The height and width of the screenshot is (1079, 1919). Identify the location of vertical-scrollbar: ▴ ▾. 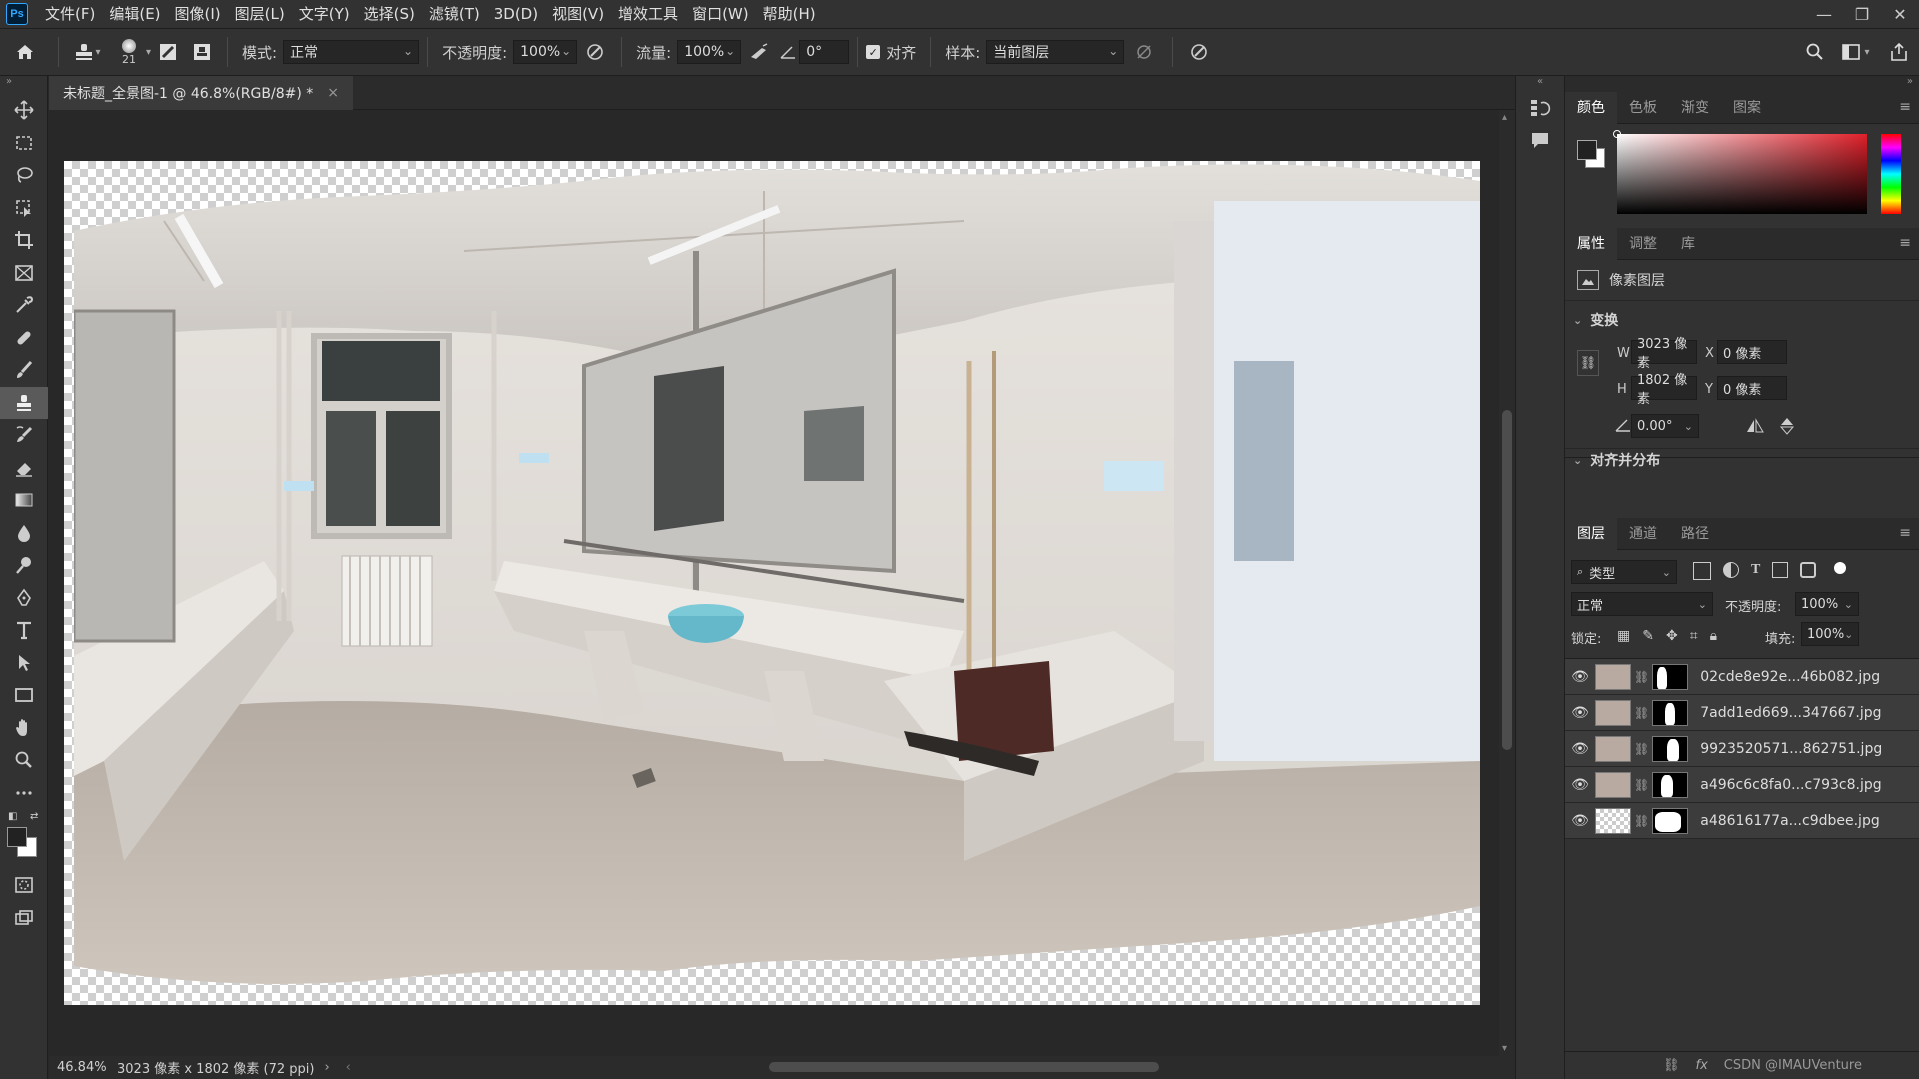
(1507, 583).